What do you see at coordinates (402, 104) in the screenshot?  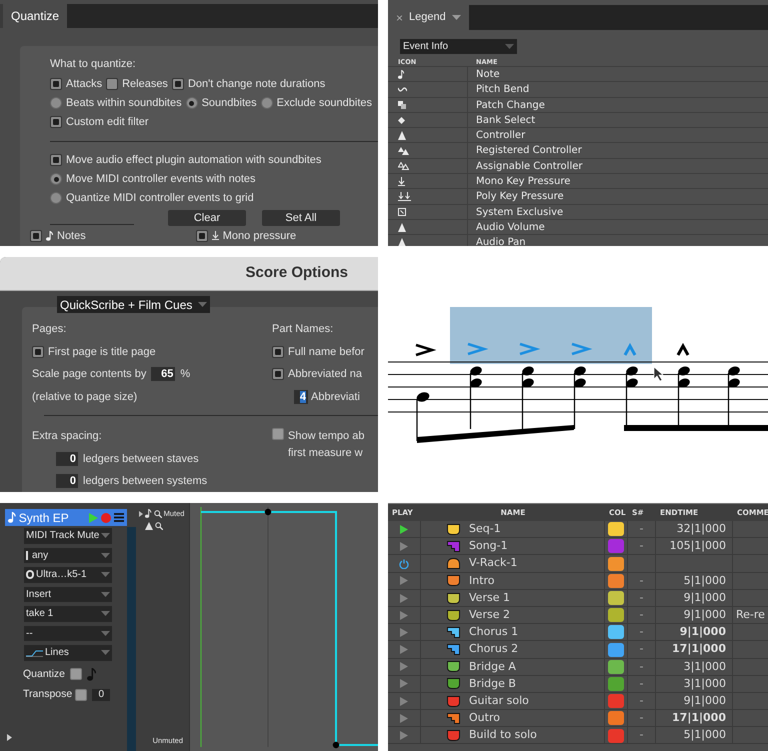 I see `squares-icon` at bounding box center [402, 104].